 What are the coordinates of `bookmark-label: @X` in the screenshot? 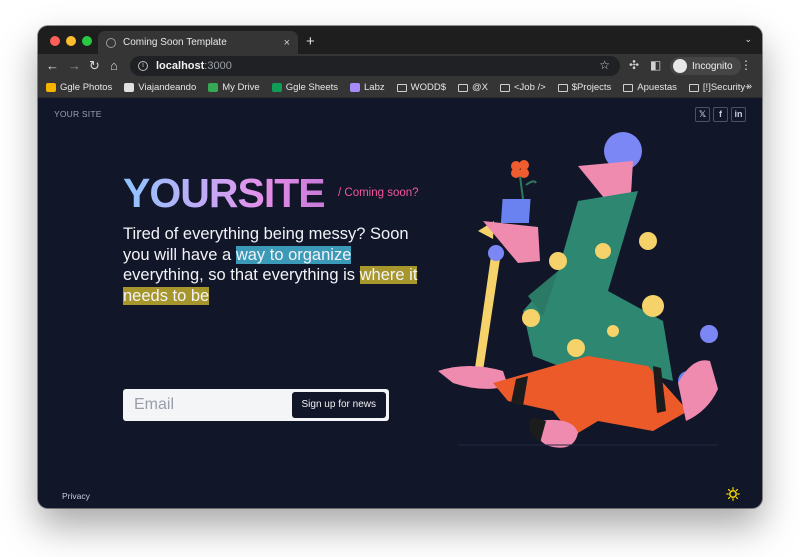 It's located at (480, 87).